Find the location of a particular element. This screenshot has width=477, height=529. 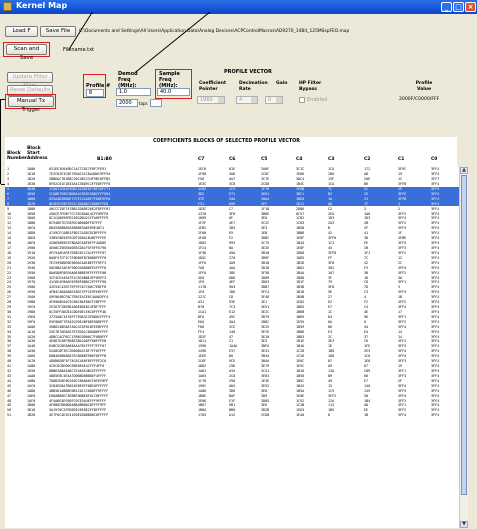

table-scrollbar: ▲ ▼ is located at coordinates (463, 347).